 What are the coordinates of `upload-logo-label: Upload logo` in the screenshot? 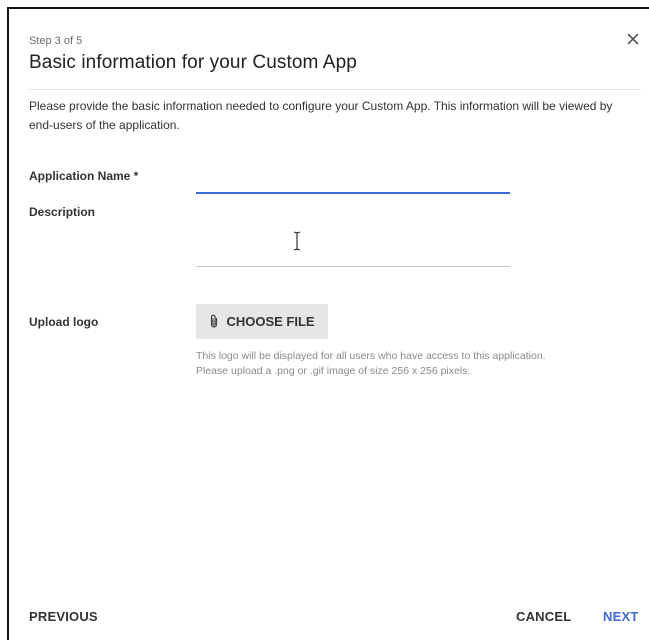 It's located at (64, 322).